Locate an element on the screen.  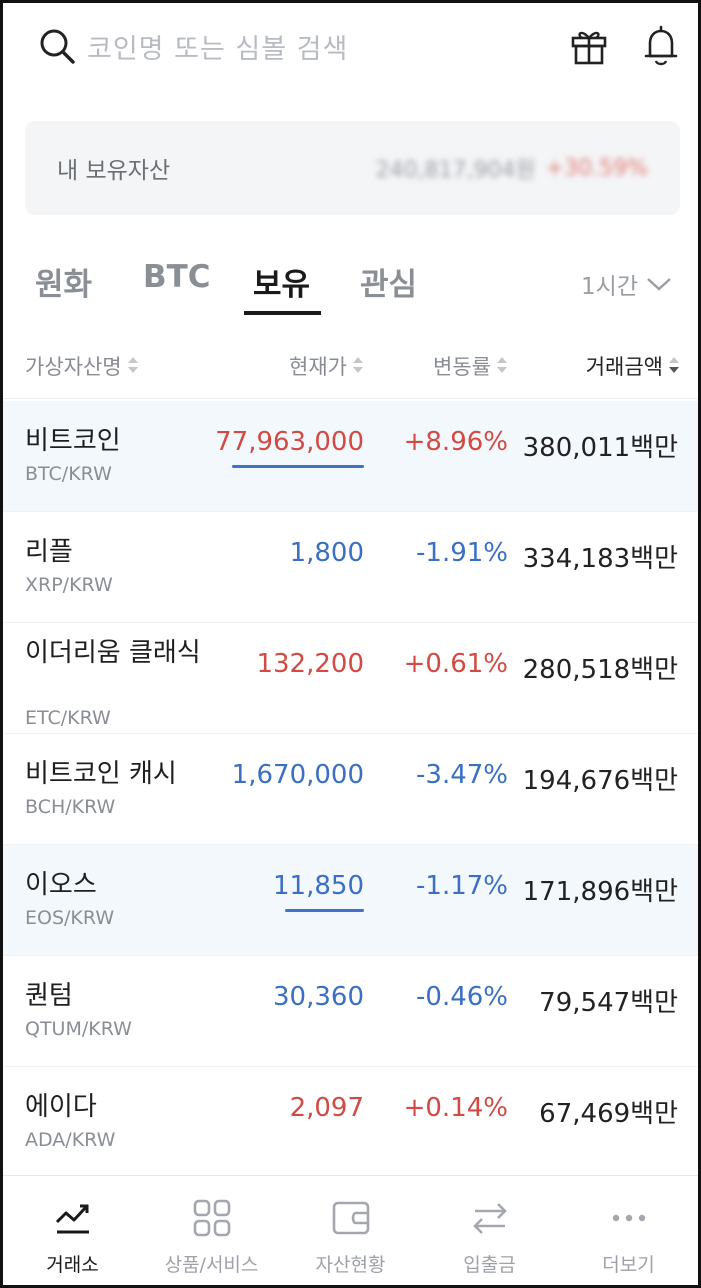
column-name-label: 가상자산명 is located at coordinates (73, 367).